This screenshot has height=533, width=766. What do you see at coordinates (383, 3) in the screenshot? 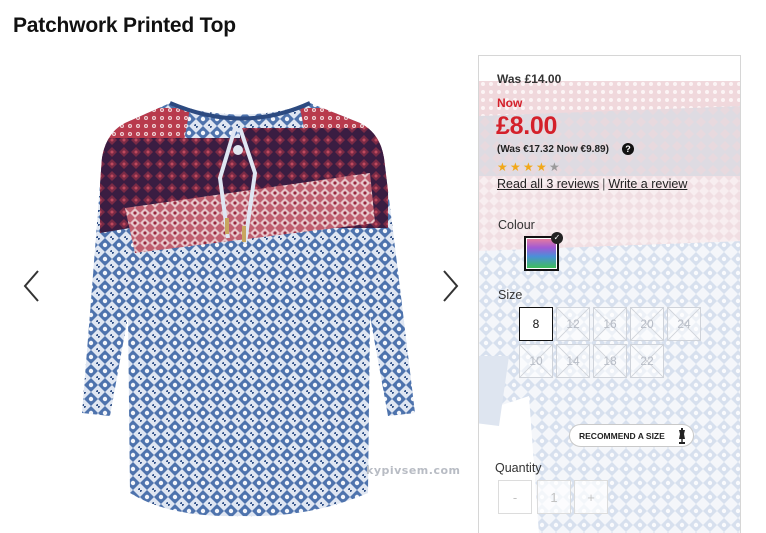
I see `cropped-breadcrumb` at bounding box center [383, 3].